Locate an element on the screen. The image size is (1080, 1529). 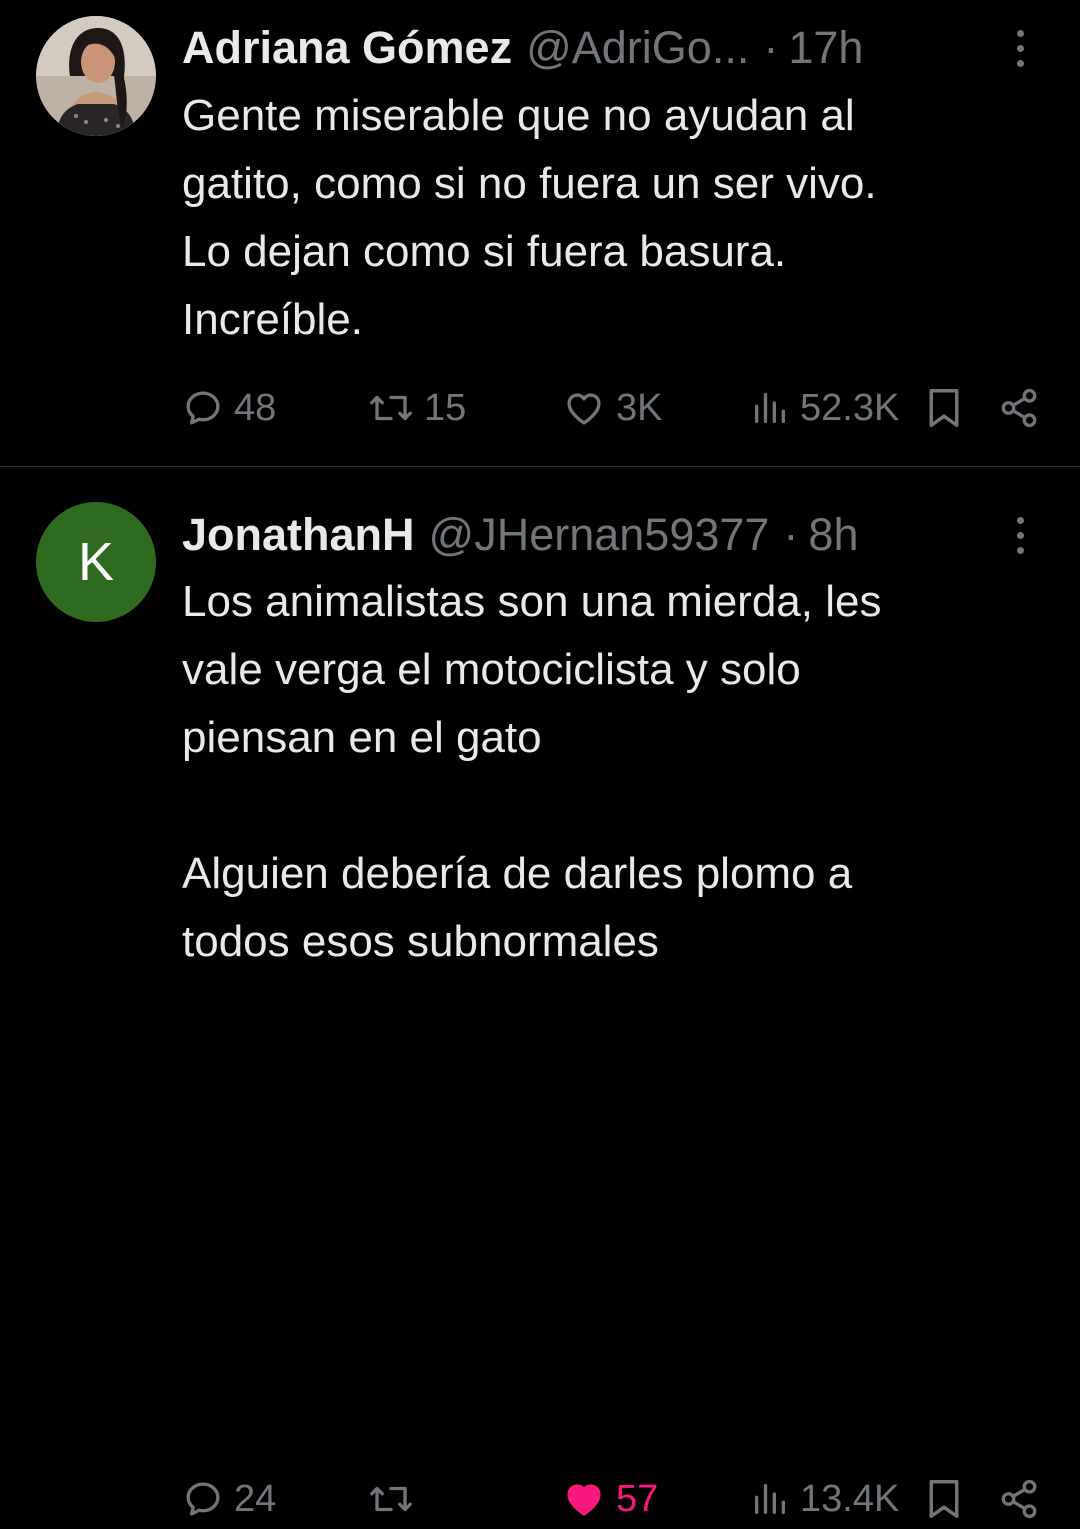
author-name: JonathanH is located at coordinates (298, 535).